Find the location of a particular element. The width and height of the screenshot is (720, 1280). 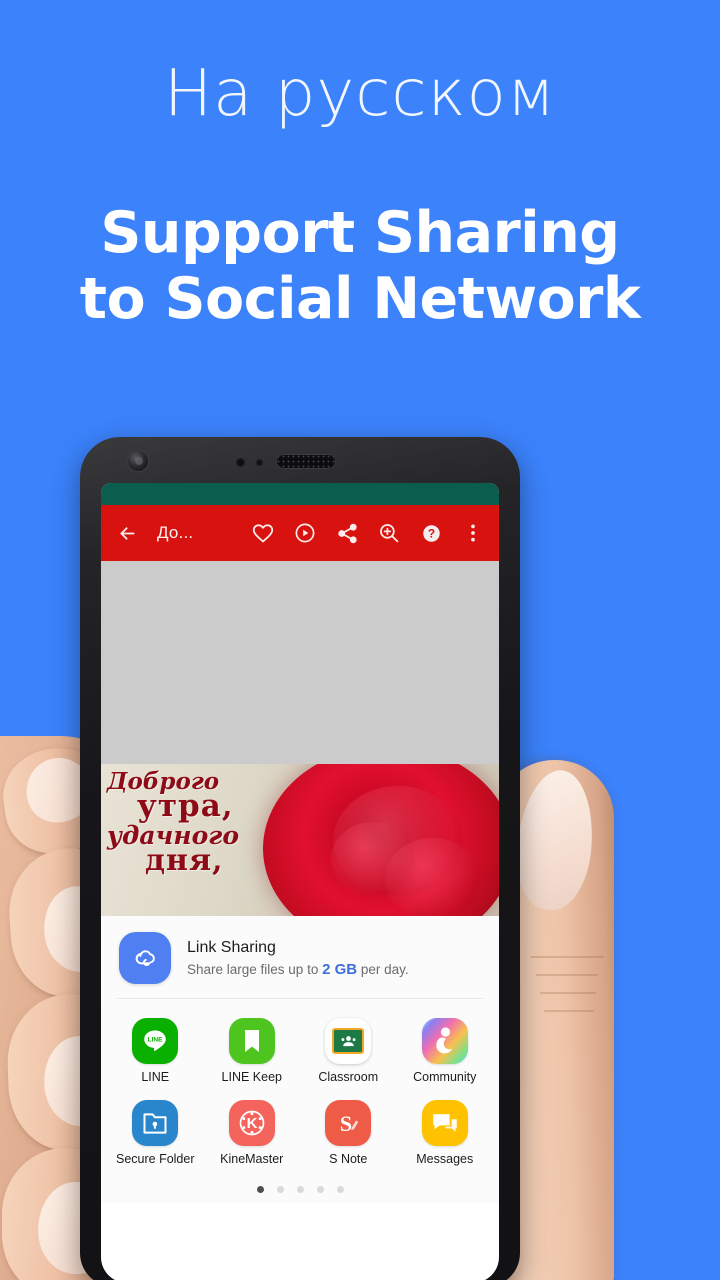

greeting-line-4: дня, is located at coordinates (184, 860).